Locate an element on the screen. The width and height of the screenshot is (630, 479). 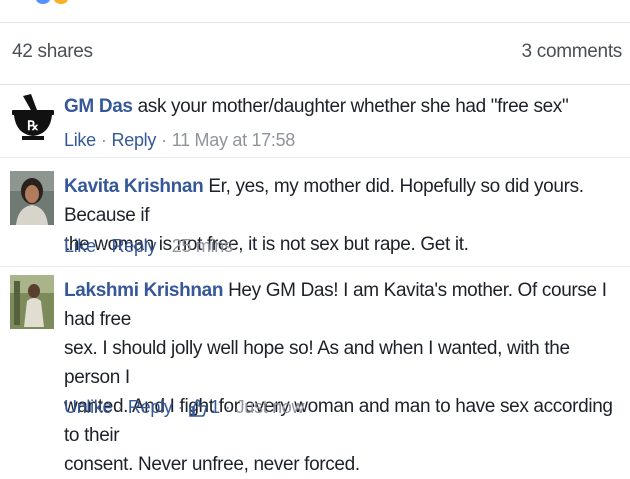
comment-actions: Like · Reply · 11 May at 17:58 is located at coordinates (179, 140).